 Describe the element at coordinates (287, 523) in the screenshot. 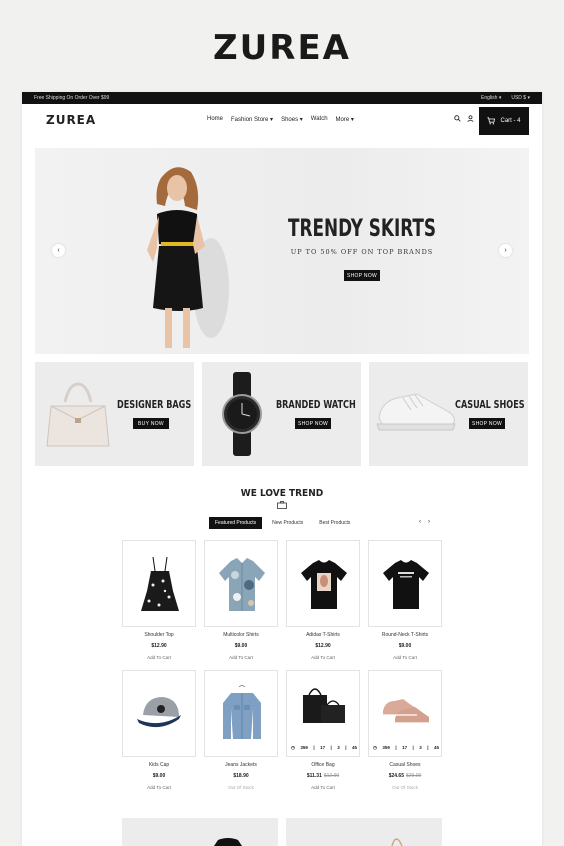

I see `tab-new-products: New Products` at that location.